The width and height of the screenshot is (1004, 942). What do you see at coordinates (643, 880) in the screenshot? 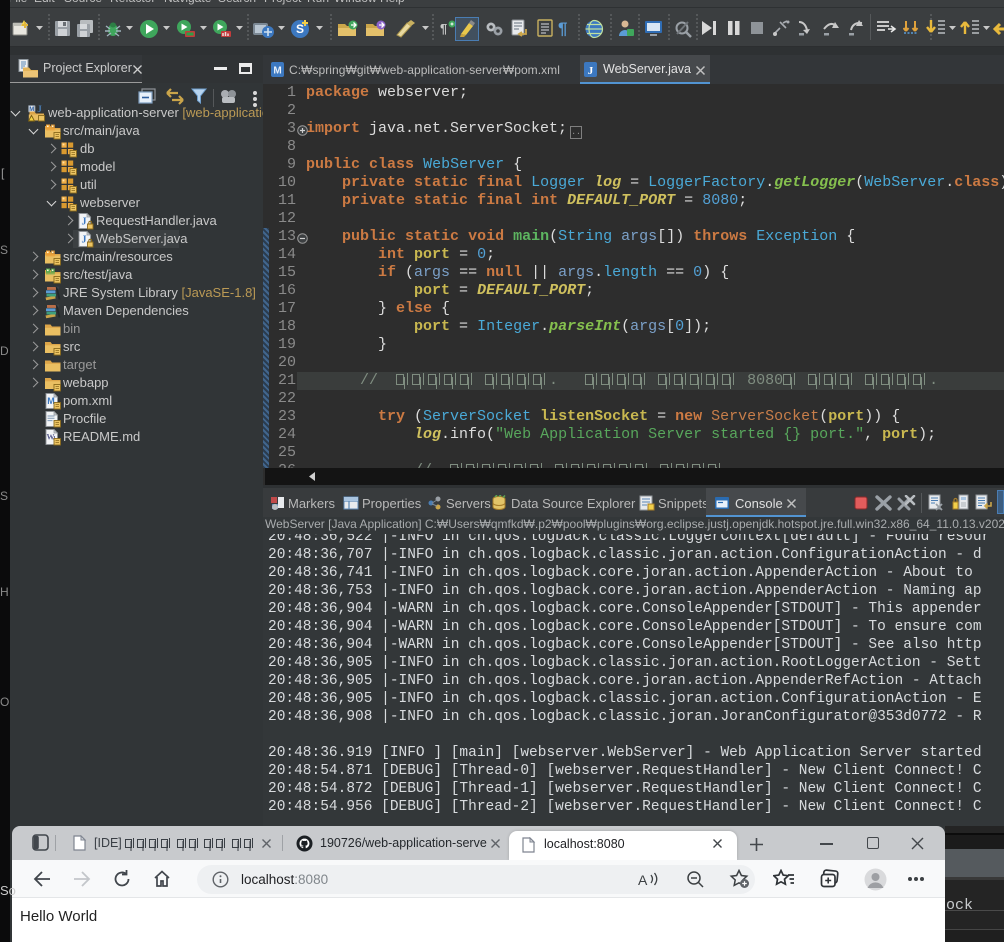
I see `svg-text: A` at bounding box center [643, 880].